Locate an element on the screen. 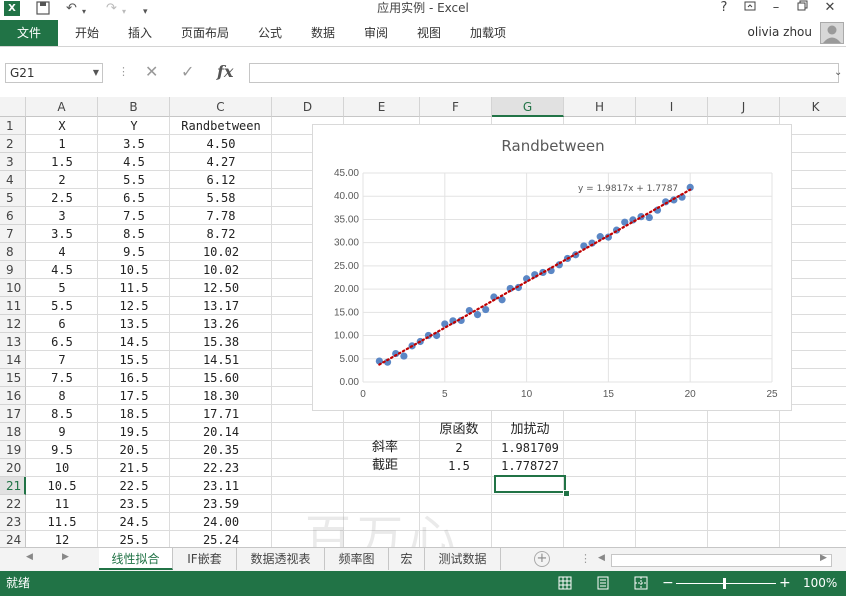  select-all-corner is located at coordinates (13, 107).